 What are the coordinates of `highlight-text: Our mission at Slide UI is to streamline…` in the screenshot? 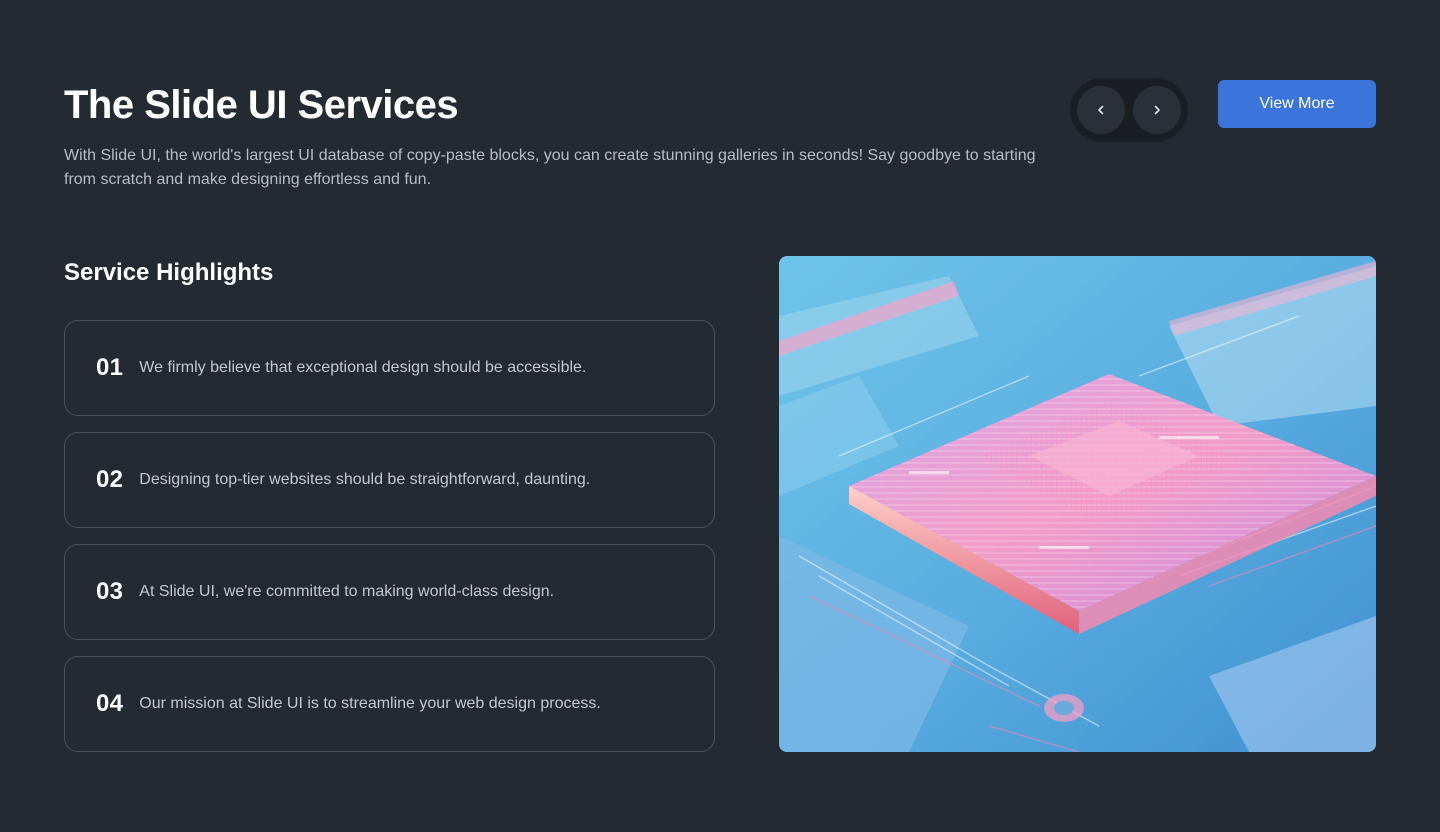 It's located at (370, 703).